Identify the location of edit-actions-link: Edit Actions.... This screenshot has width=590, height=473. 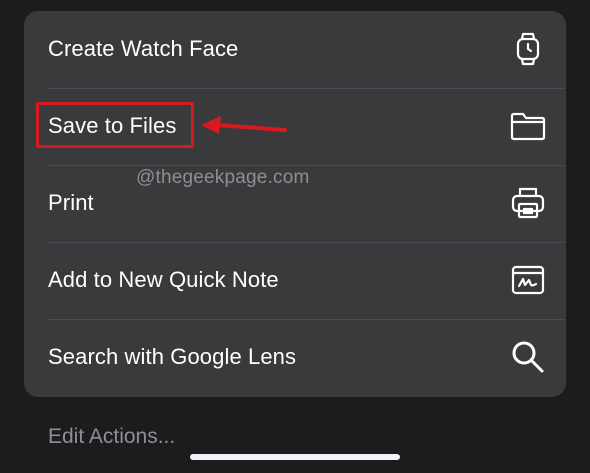
(111, 437).